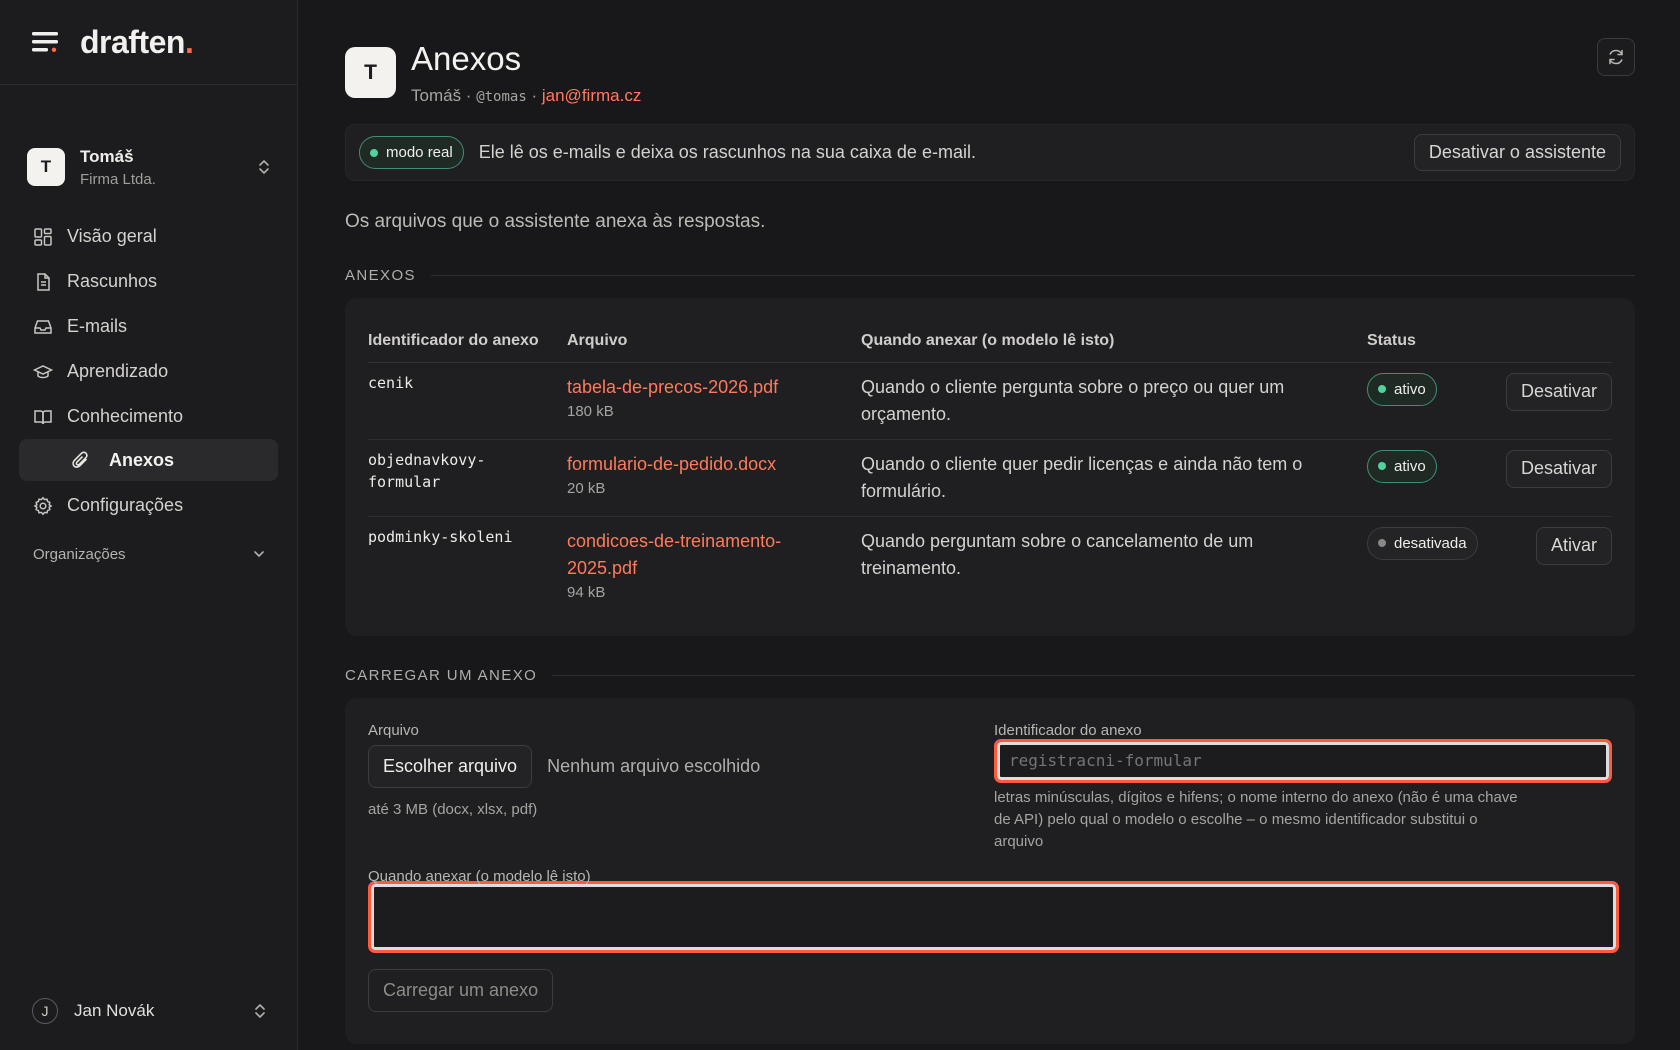  What do you see at coordinates (591, 95) in the screenshot?
I see `user-email: jan@firma.cz` at bounding box center [591, 95].